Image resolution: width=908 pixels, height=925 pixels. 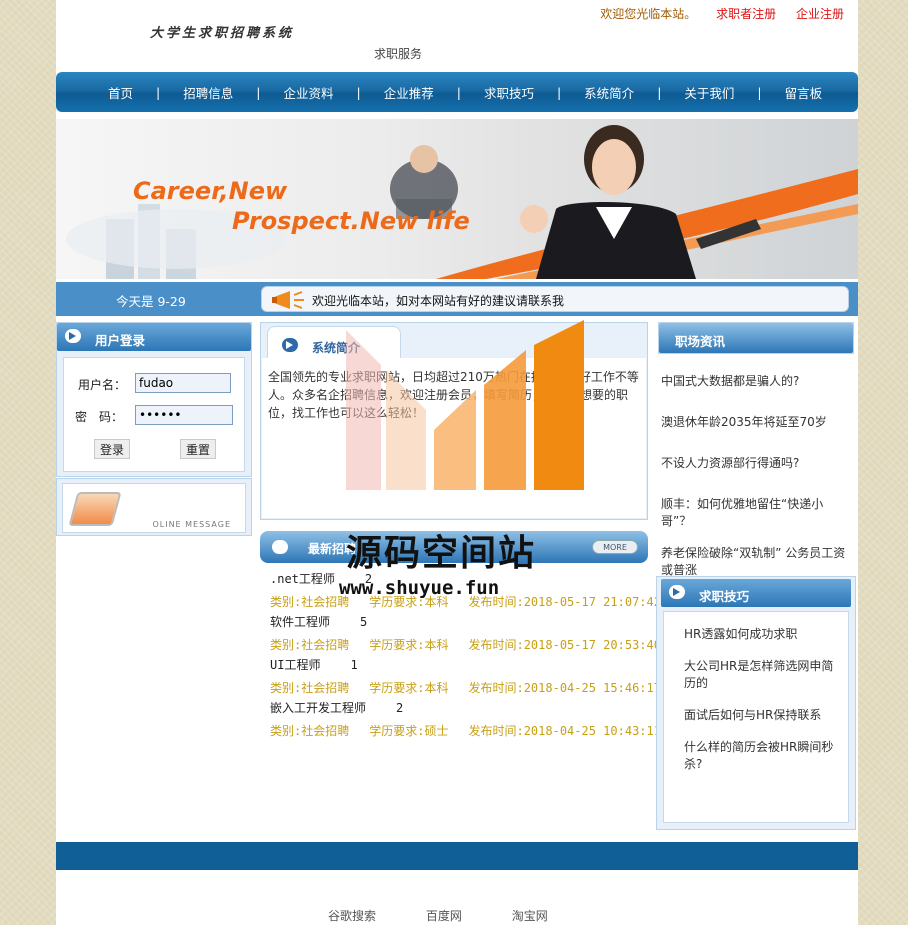 What do you see at coordinates (714, 13) in the screenshot?
I see `top-links: 欢迎您光临本站。 求职者注册 企业注册` at bounding box center [714, 13].